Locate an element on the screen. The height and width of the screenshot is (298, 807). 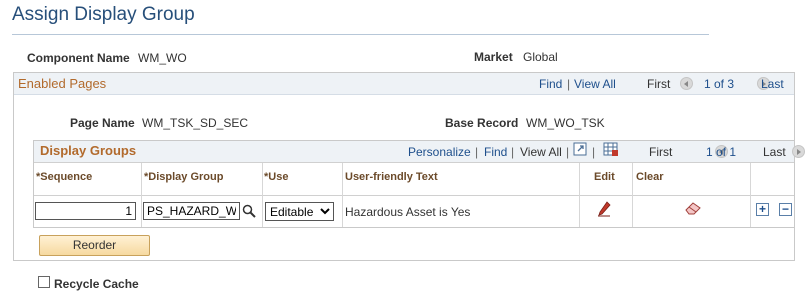
display-groups-title: Display Groups is located at coordinates (88, 150).